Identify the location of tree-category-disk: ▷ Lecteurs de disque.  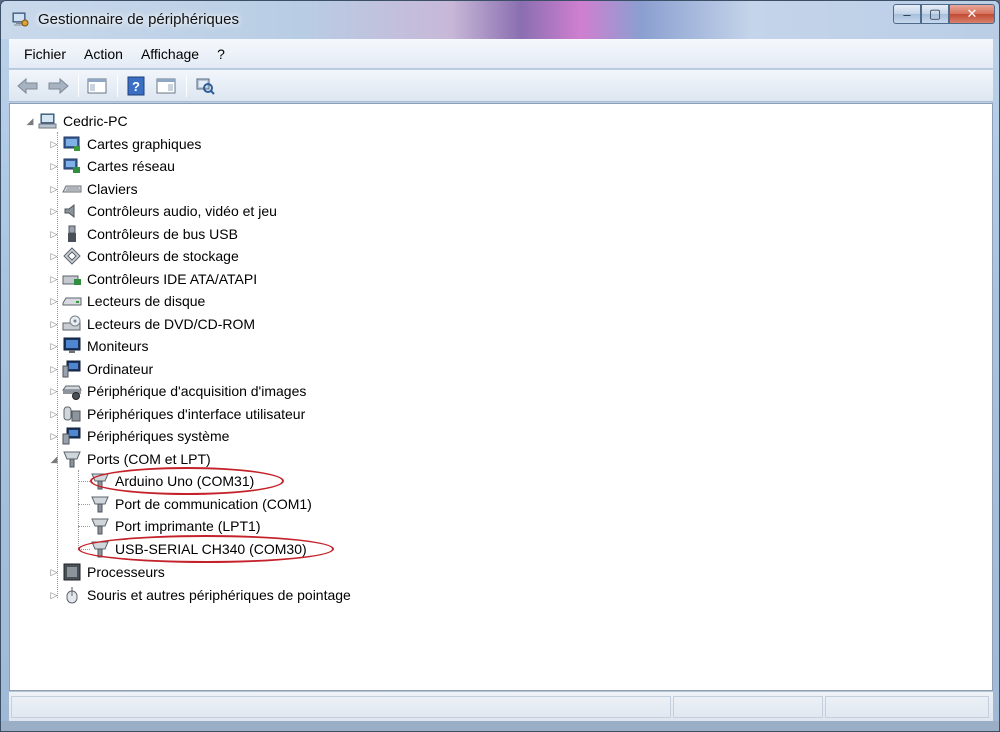
(127, 301).